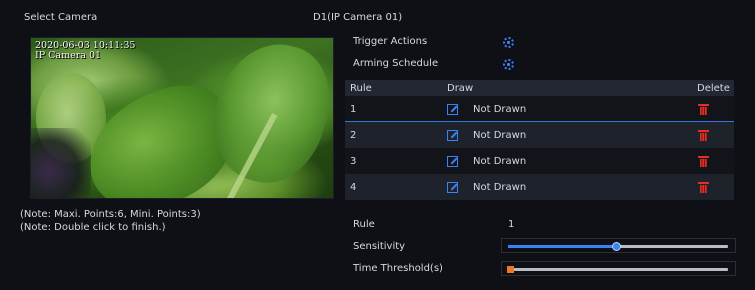 The height and width of the screenshot is (290, 755). What do you see at coordinates (396, 63) in the screenshot?
I see `arming-schedule-label: Arming Schedule` at bounding box center [396, 63].